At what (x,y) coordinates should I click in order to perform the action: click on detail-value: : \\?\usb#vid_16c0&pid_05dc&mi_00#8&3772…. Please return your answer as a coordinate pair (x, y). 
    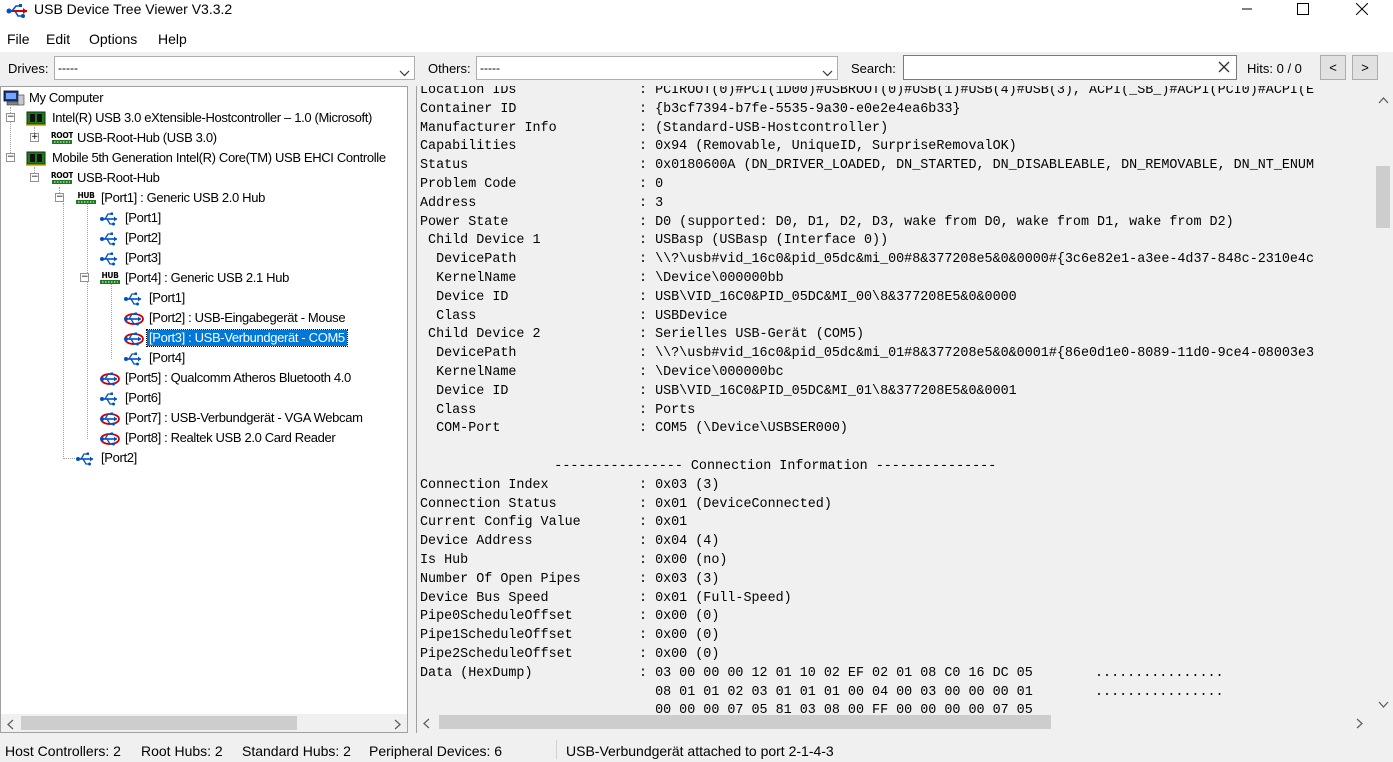
    Looking at the image, I should click on (976, 260).